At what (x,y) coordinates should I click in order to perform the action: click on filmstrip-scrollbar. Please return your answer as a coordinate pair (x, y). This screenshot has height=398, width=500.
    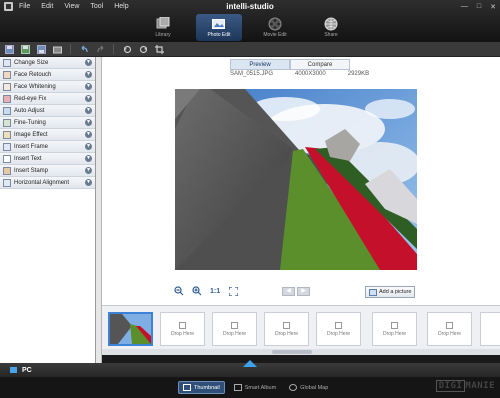
    Looking at the image, I should click on (301, 352).